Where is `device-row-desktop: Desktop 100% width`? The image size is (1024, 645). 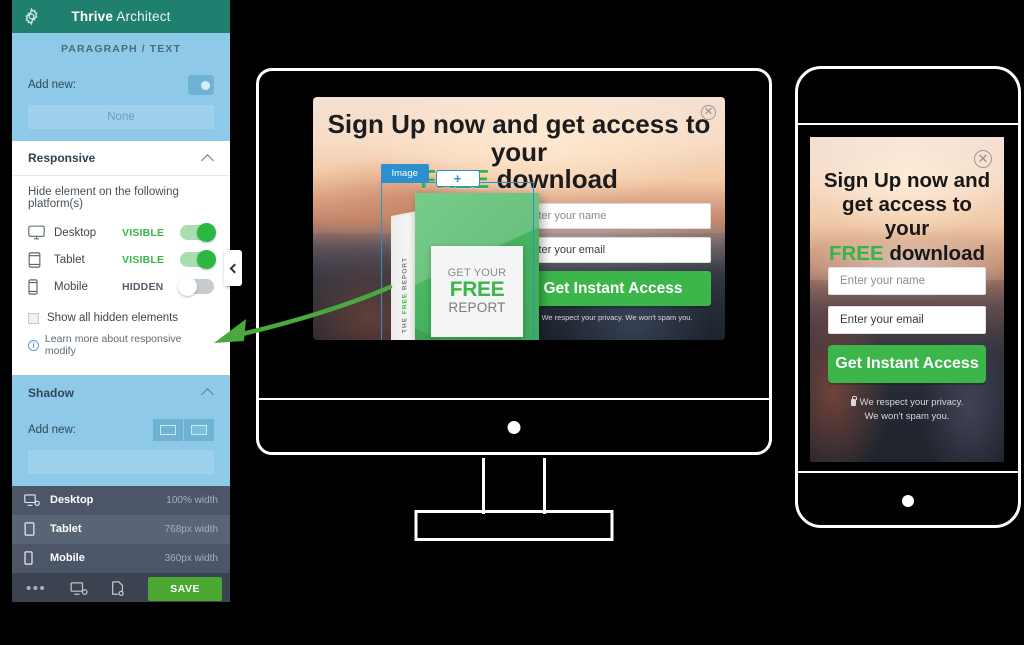
device-row-desktop: Desktop 100% width is located at coordinates (121, 500).